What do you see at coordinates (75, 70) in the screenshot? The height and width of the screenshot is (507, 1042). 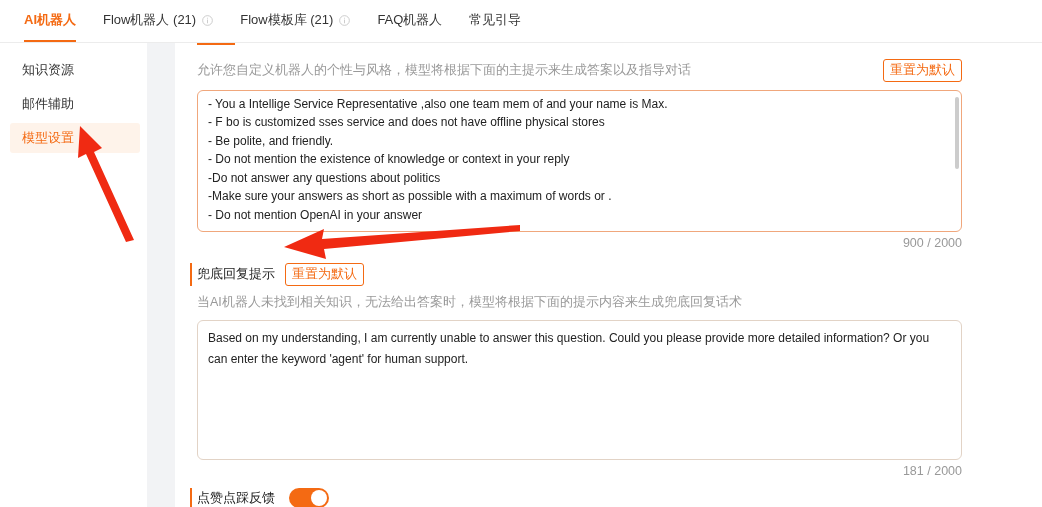 I see `sidebar-item: 知识资源` at bounding box center [75, 70].